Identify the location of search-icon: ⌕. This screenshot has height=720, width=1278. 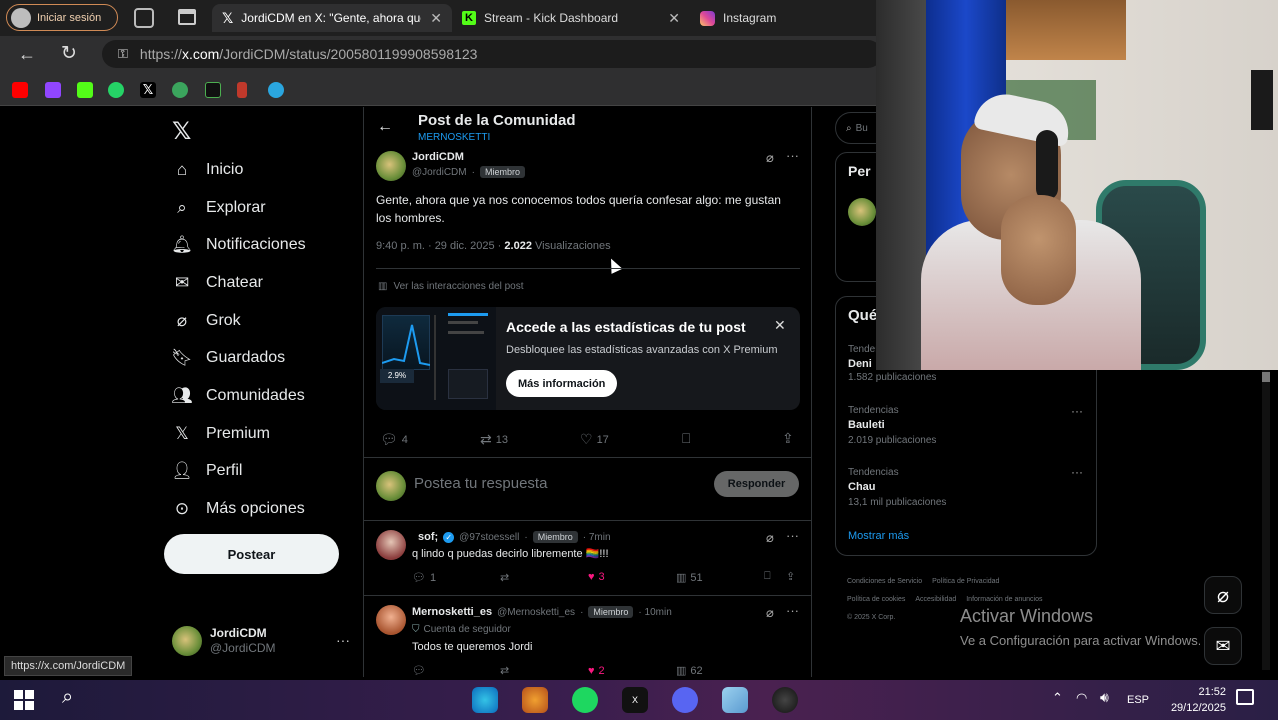
(67, 697).